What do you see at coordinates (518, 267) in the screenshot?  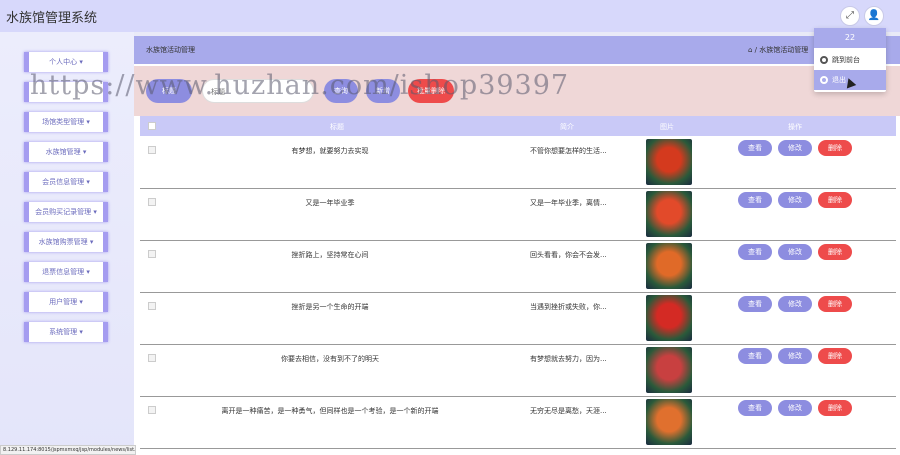 I see `table-row: 挫折路上，坚持常在心间 回头看看，你会不会发... 查看 修改 删除` at bounding box center [518, 267].